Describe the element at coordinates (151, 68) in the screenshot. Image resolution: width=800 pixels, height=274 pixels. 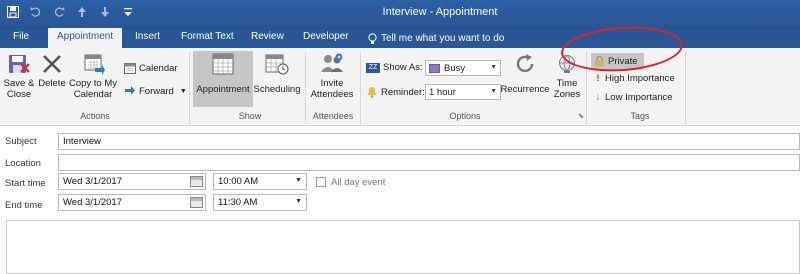
I see `calendar-button: Calendar` at that location.